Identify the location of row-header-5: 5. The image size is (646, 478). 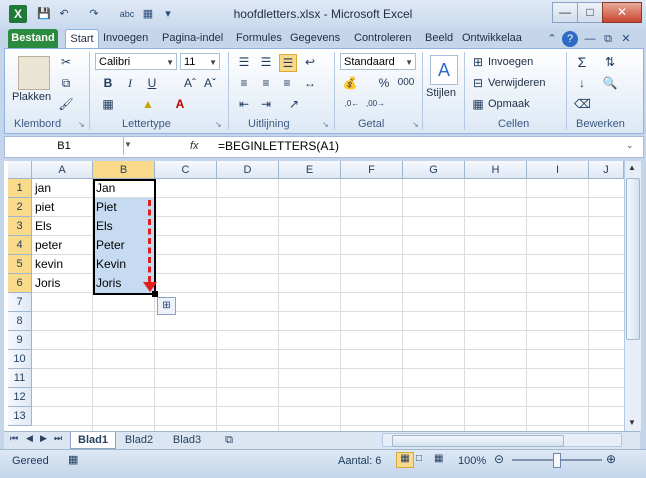
(20, 264).